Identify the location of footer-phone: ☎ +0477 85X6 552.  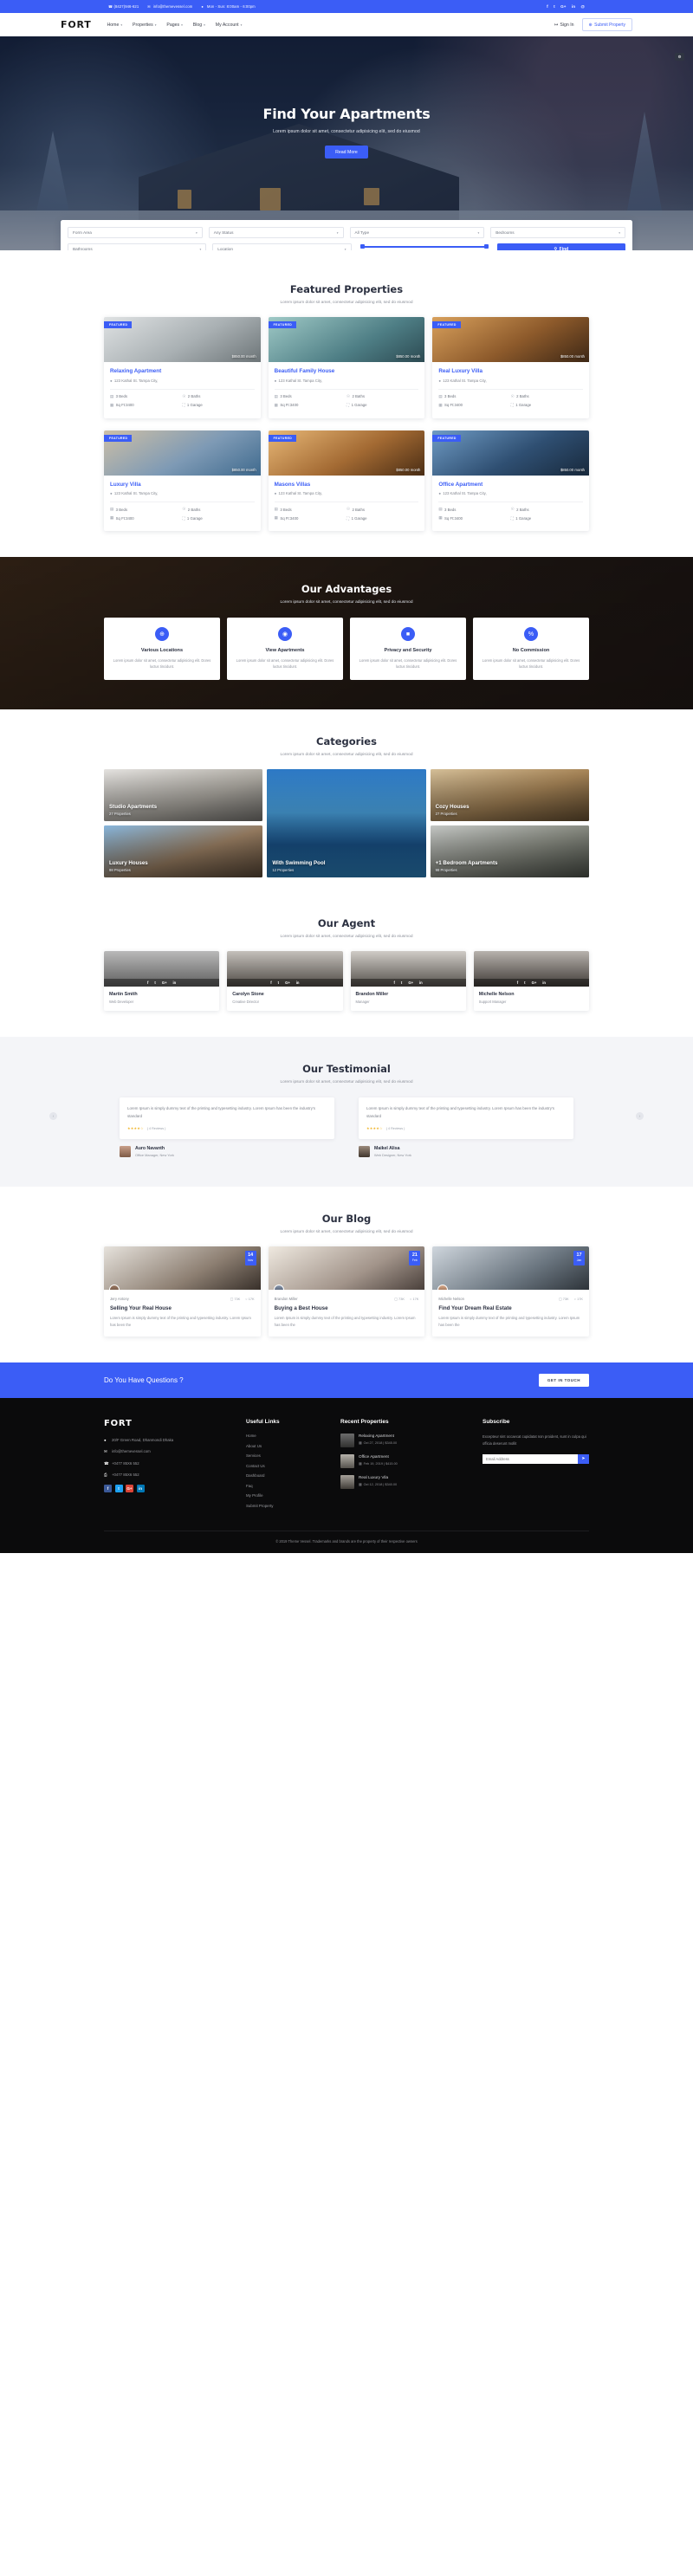
(169, 1463).